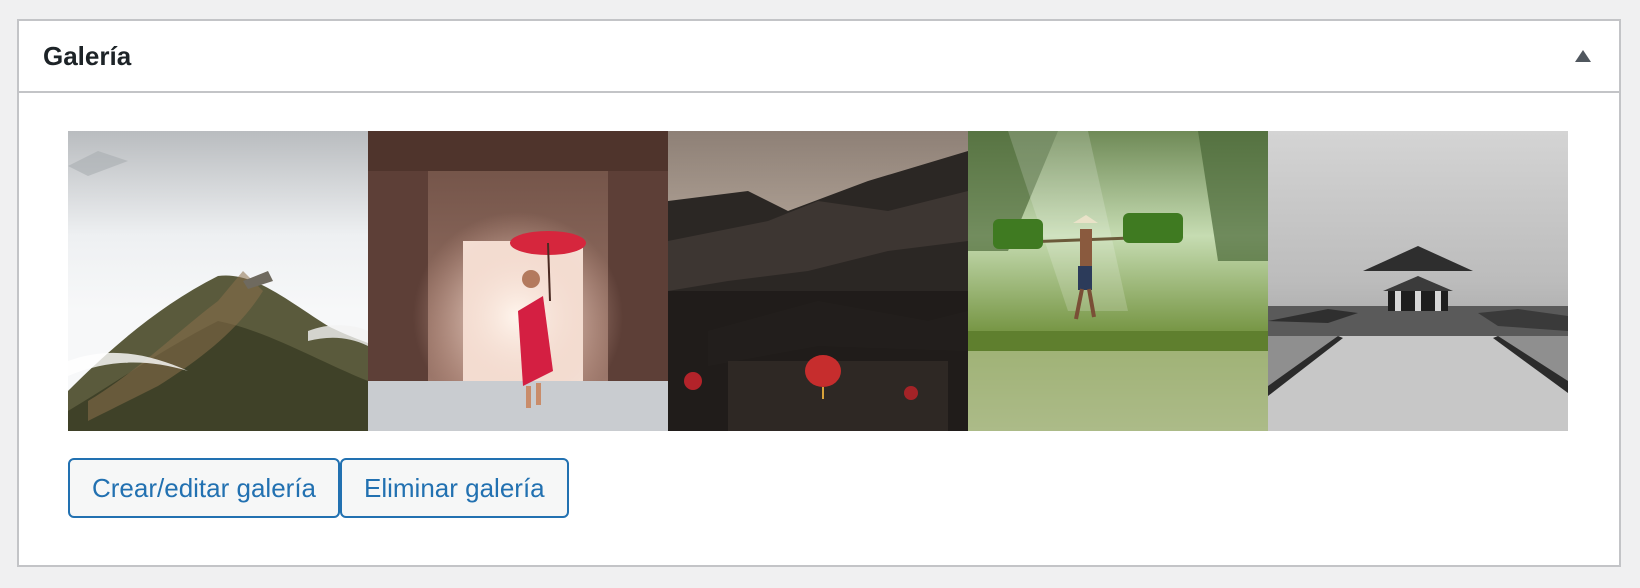  I want to click on toggle-panel-button, so click(1583, 56).